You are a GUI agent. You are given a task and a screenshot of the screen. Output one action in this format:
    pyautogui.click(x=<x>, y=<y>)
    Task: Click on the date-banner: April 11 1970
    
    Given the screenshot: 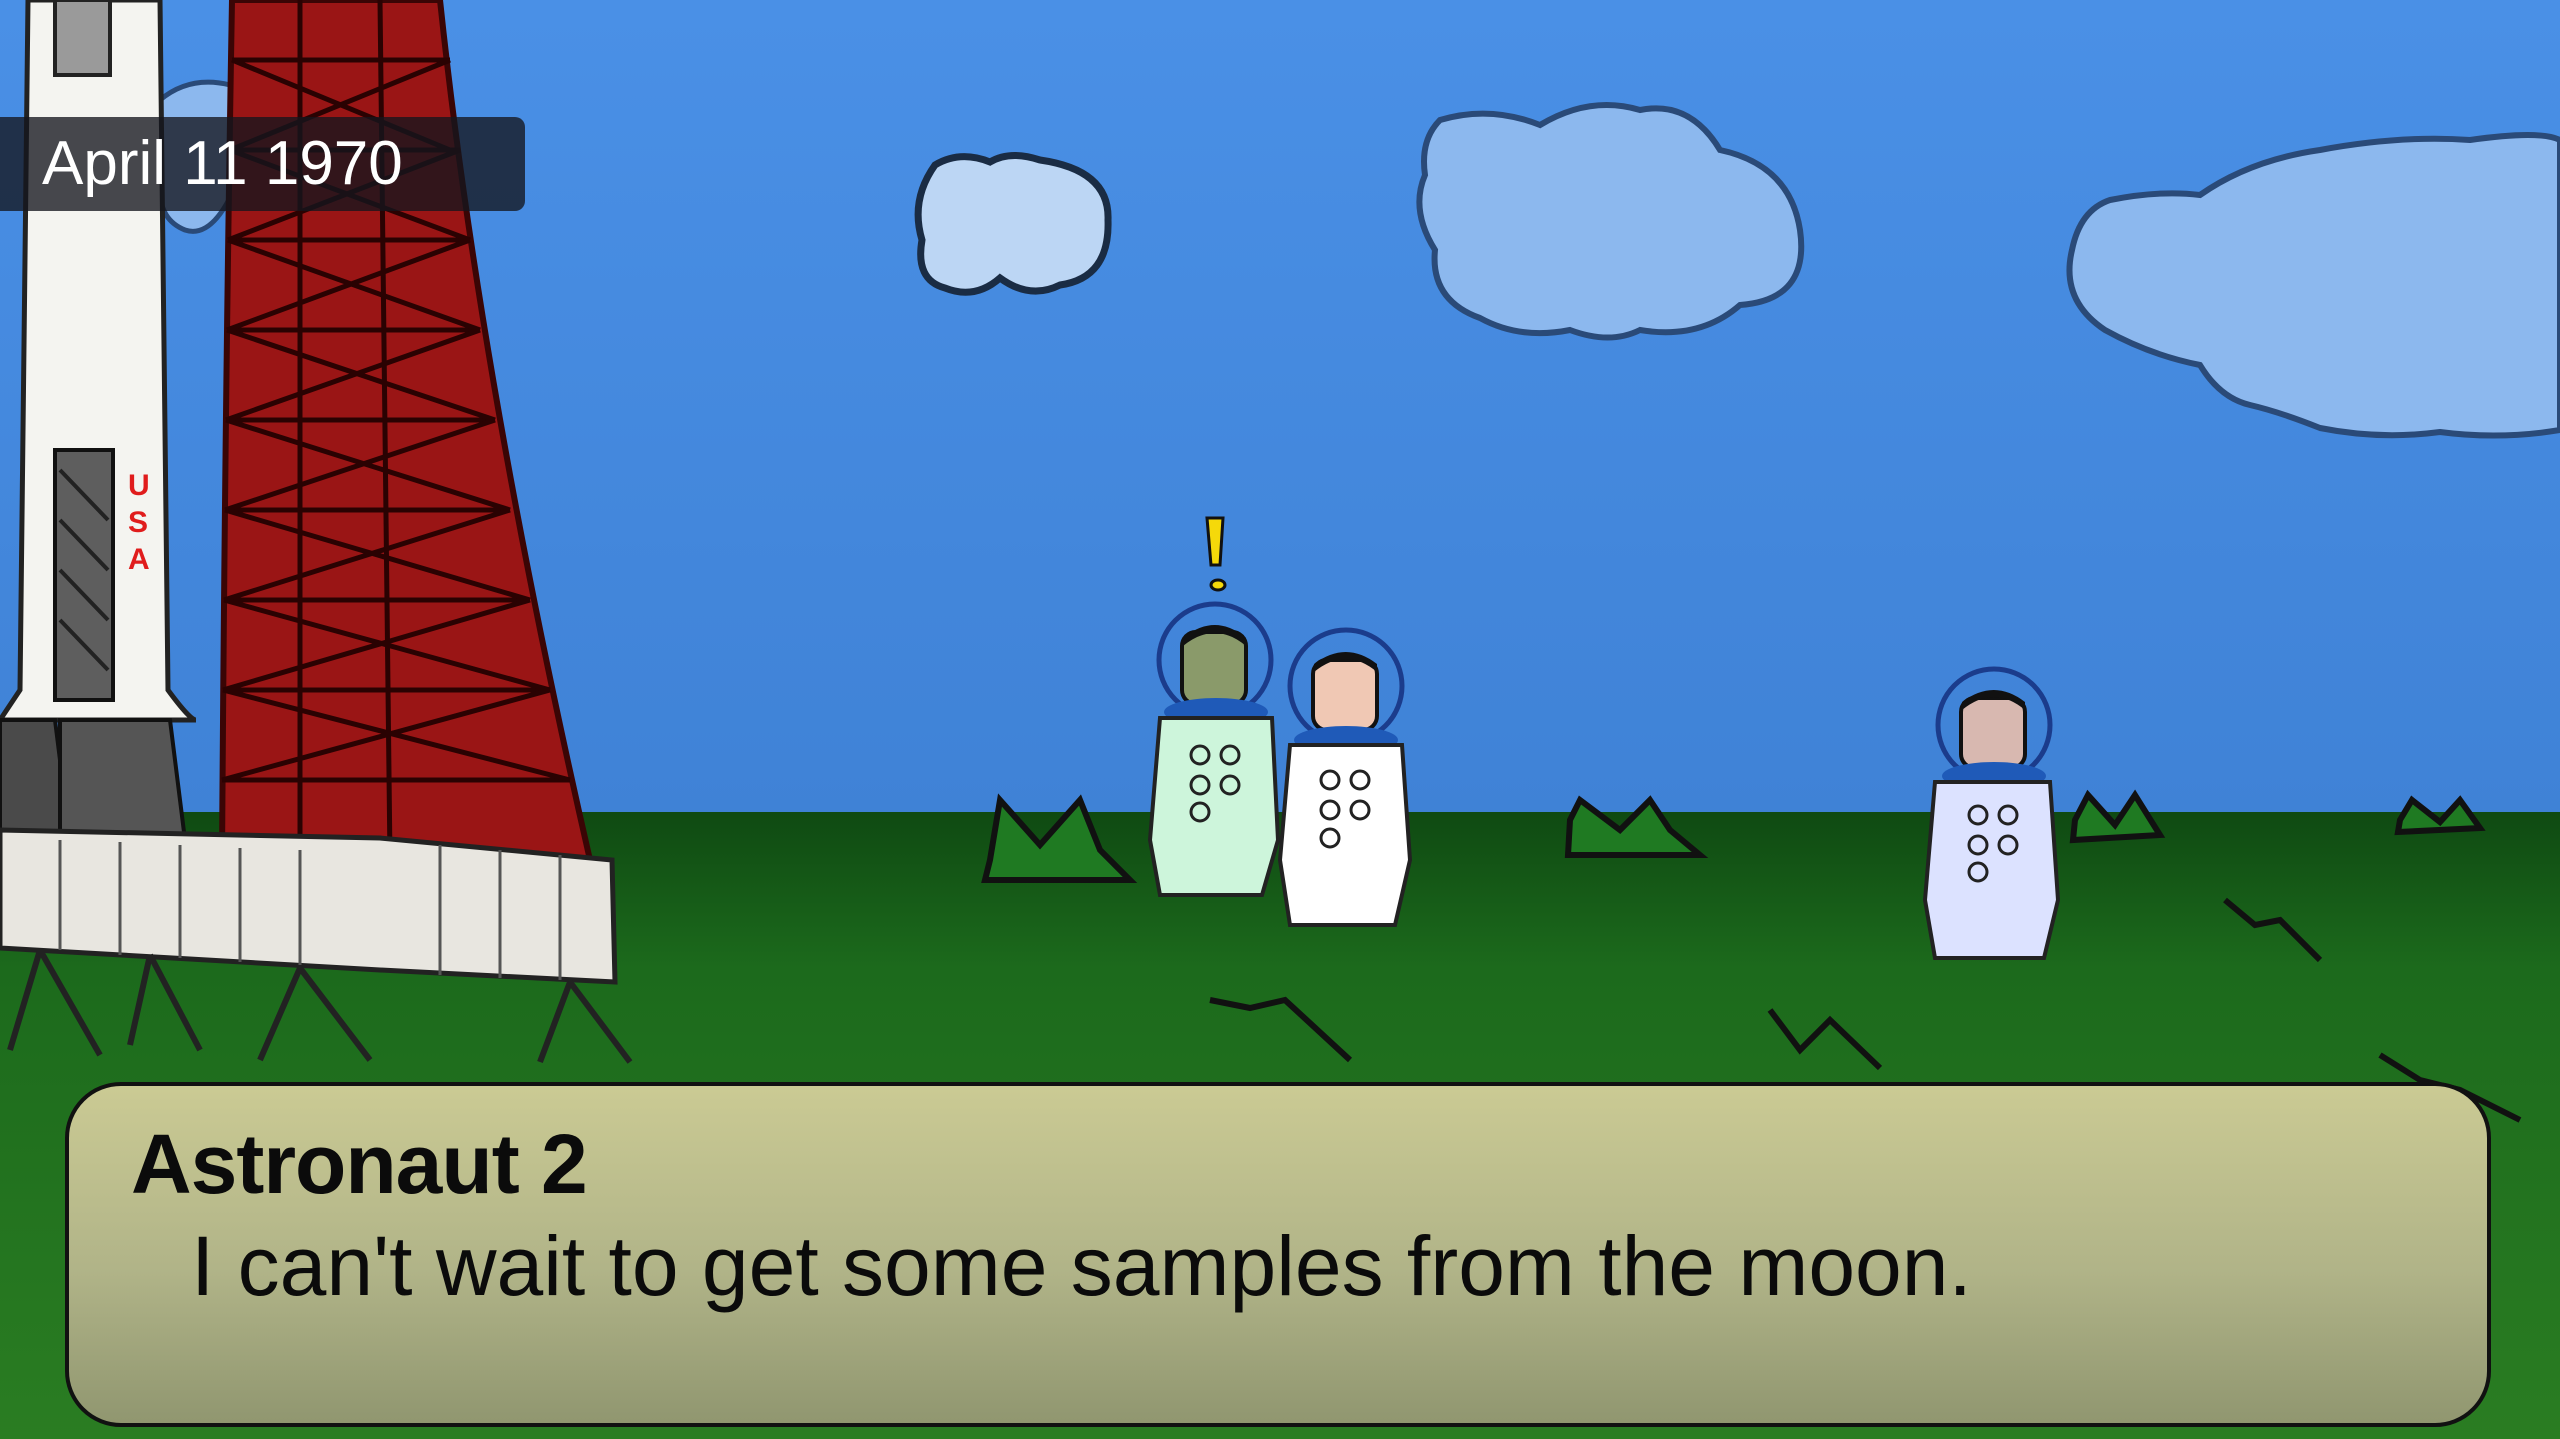 What is the action you would take?
    pyautogui.click(x=262, y=164)
    